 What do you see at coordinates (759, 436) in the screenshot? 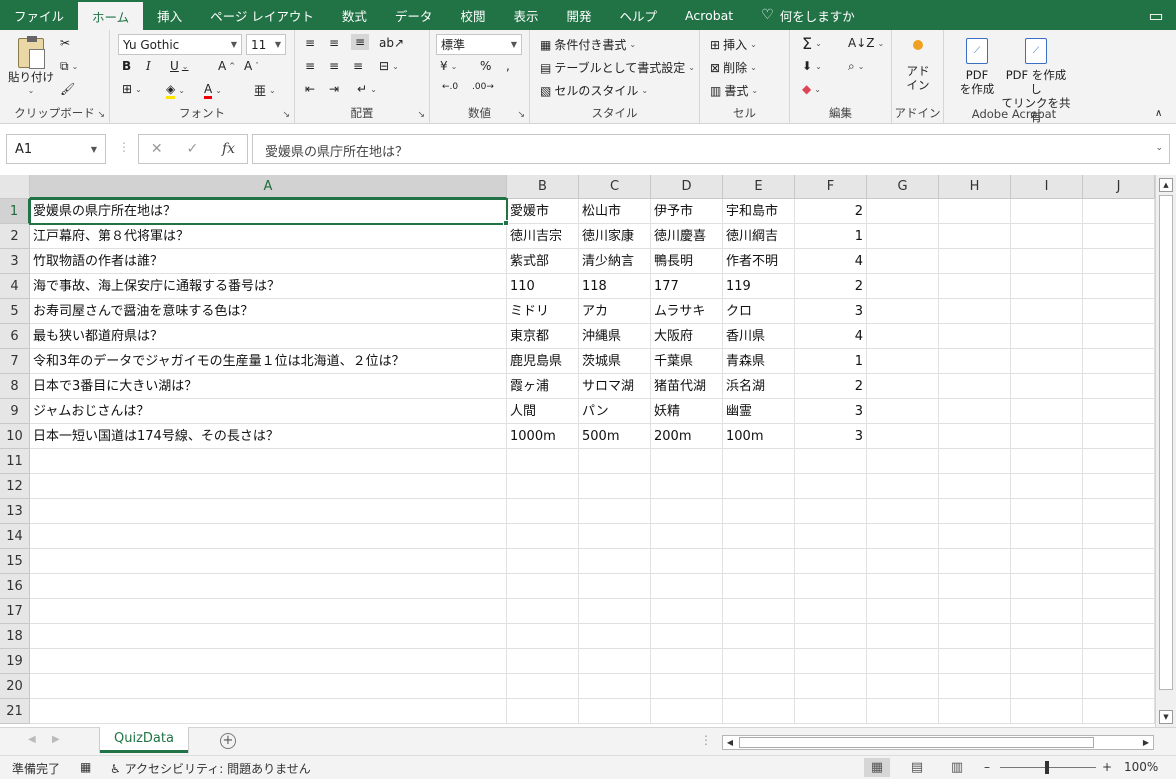
I see `cell: 100m` at bounding box center [759, 436].